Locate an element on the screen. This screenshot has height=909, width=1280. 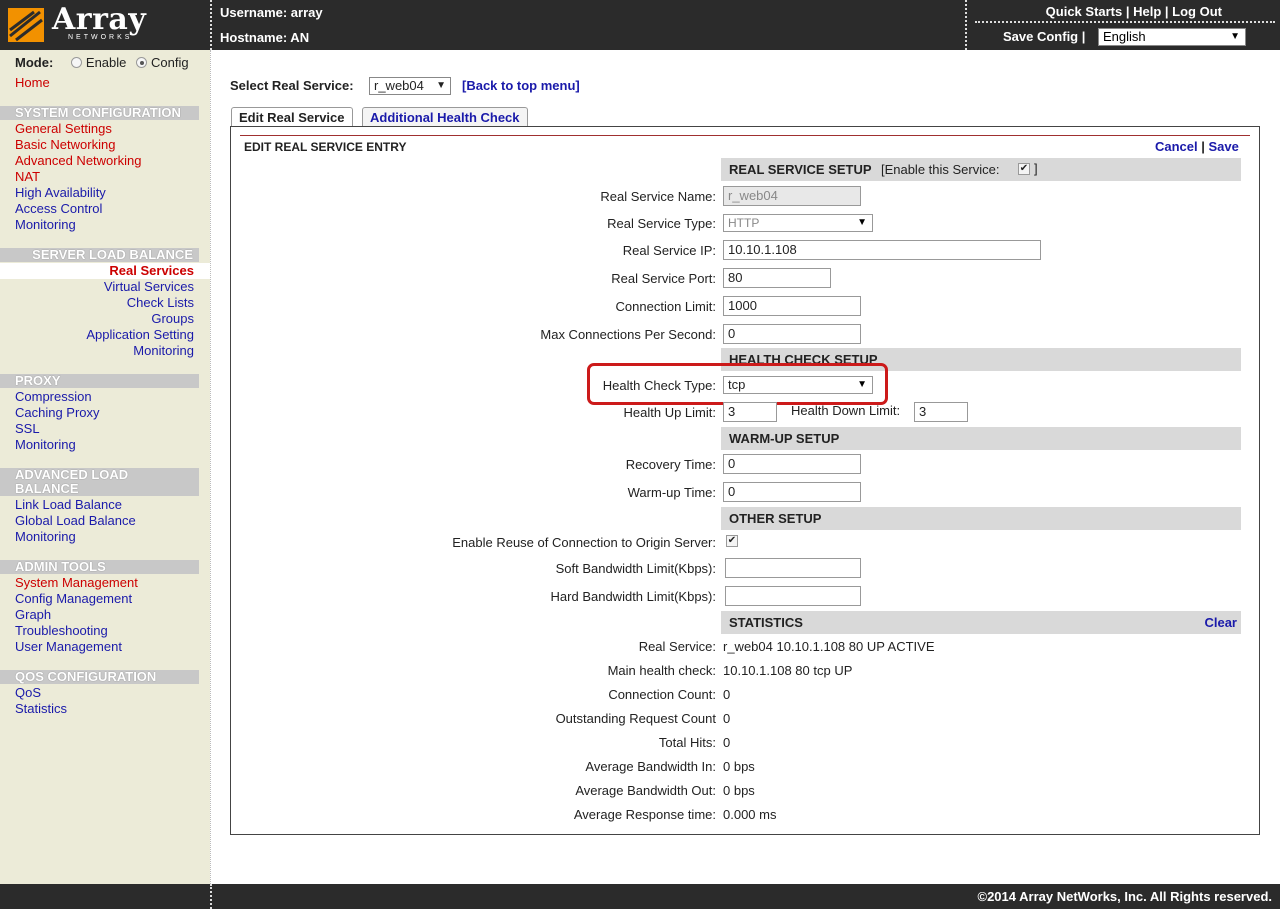
save-link: Save is located at coordinates (1224, 146).